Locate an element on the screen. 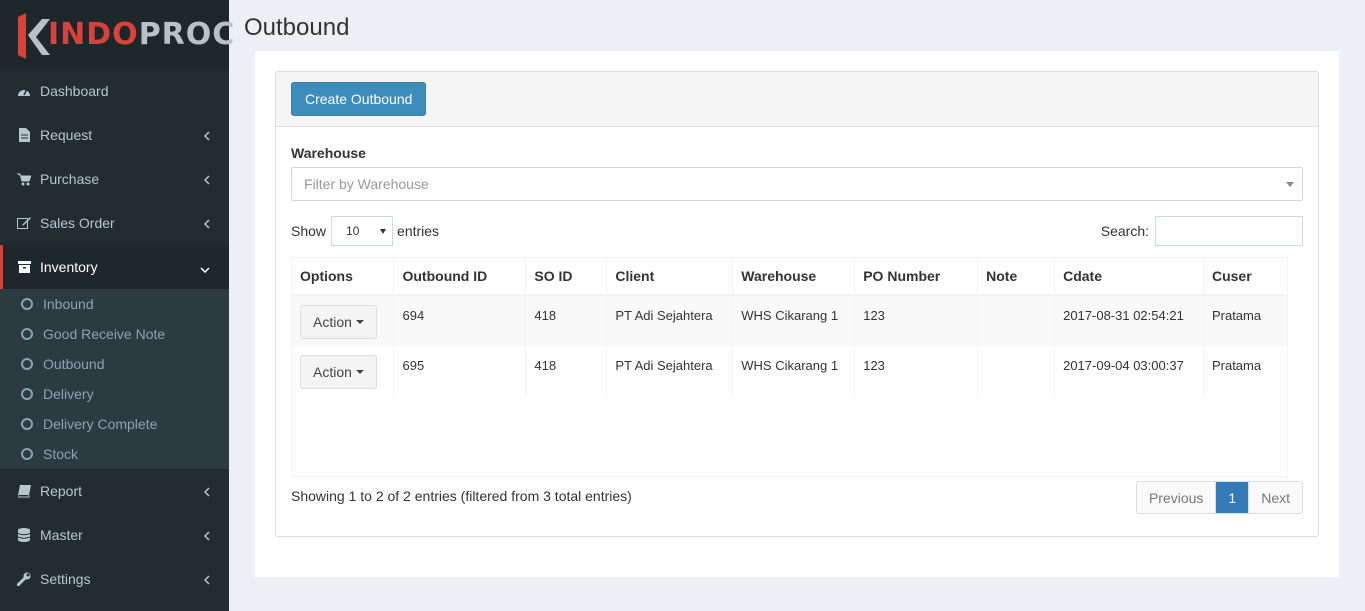 Image resolution: width=1365 pixels, height=611 pixels. file-icon is located at coordinates (24, 135).